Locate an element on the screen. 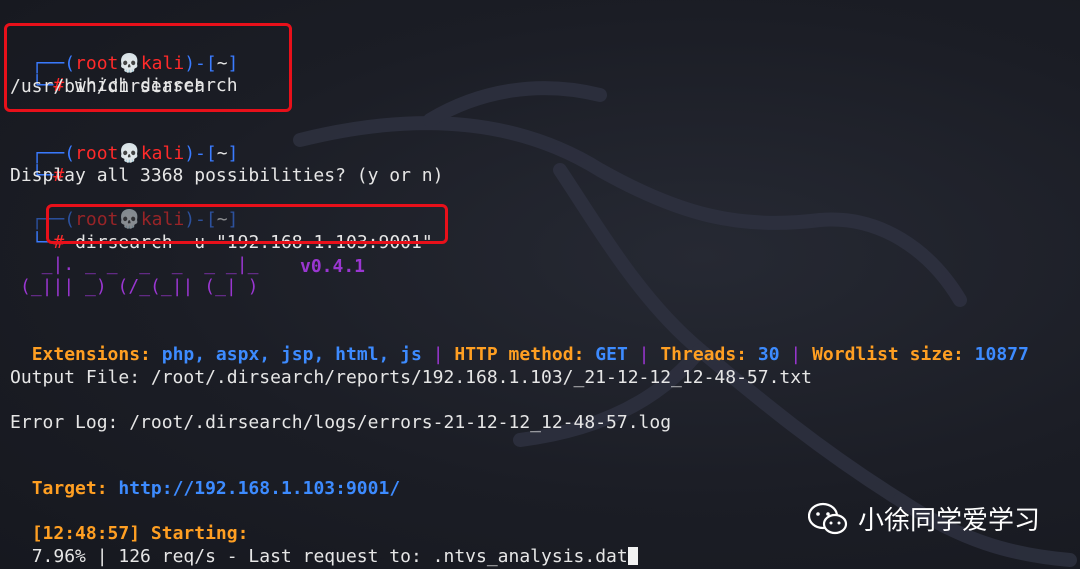 The width and height of the screenshot is (1080, 569). wechat-icon is located at coordinates (828, 518).